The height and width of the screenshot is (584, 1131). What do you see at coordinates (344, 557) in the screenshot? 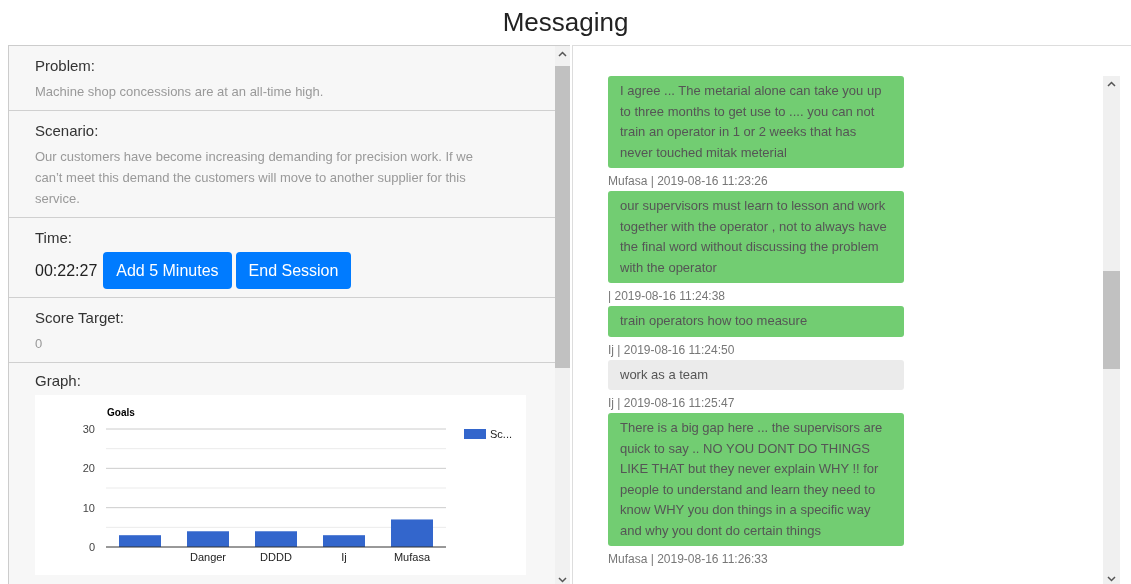
I see `axis-label: Ij` at bounding box center [344, 557].